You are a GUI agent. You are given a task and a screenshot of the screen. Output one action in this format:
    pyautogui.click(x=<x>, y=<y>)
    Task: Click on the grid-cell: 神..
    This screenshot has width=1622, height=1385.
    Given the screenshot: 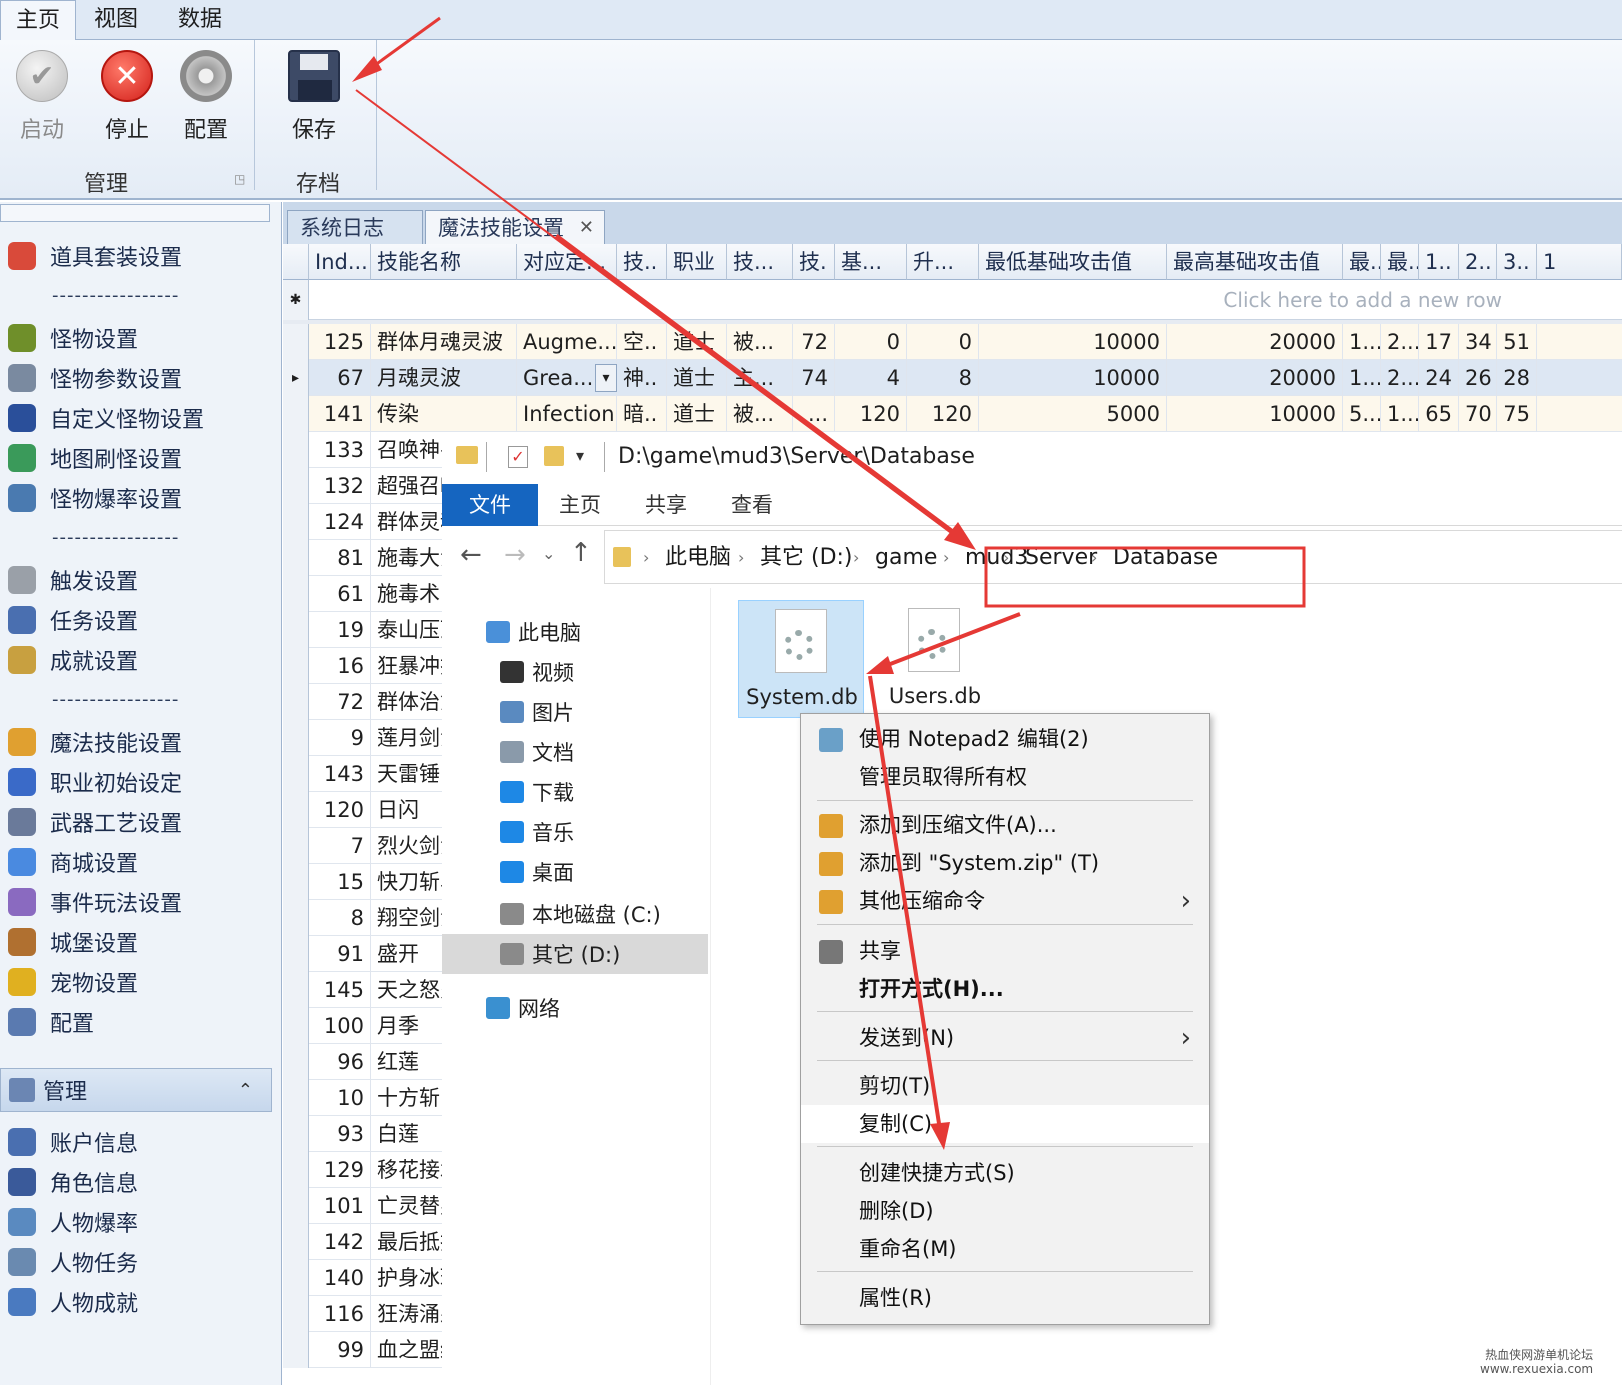 What is the action you would take?
    pyautogui.click(x=642, y=378)
    